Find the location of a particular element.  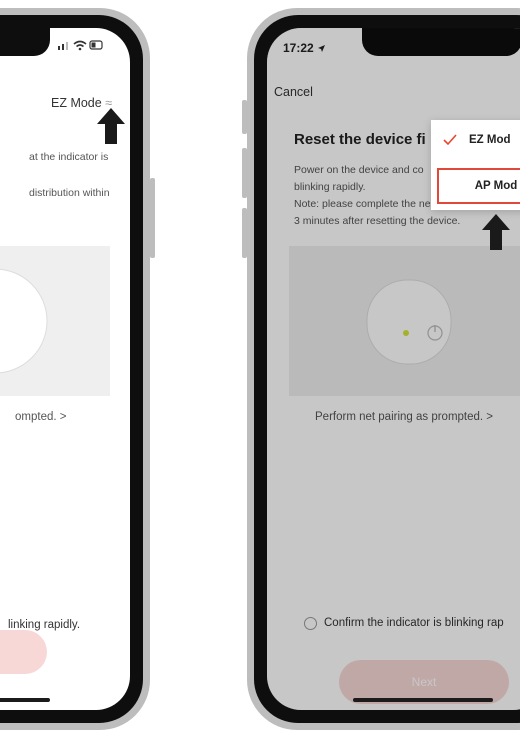

menu-item-ap: AP Mod is located at coordinates (478, 186).